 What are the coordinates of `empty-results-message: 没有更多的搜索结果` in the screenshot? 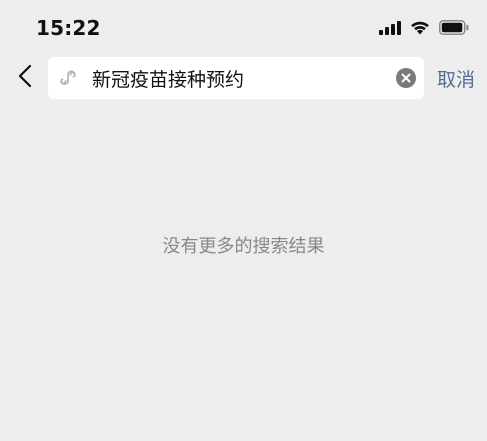 It's located at (243, 246).